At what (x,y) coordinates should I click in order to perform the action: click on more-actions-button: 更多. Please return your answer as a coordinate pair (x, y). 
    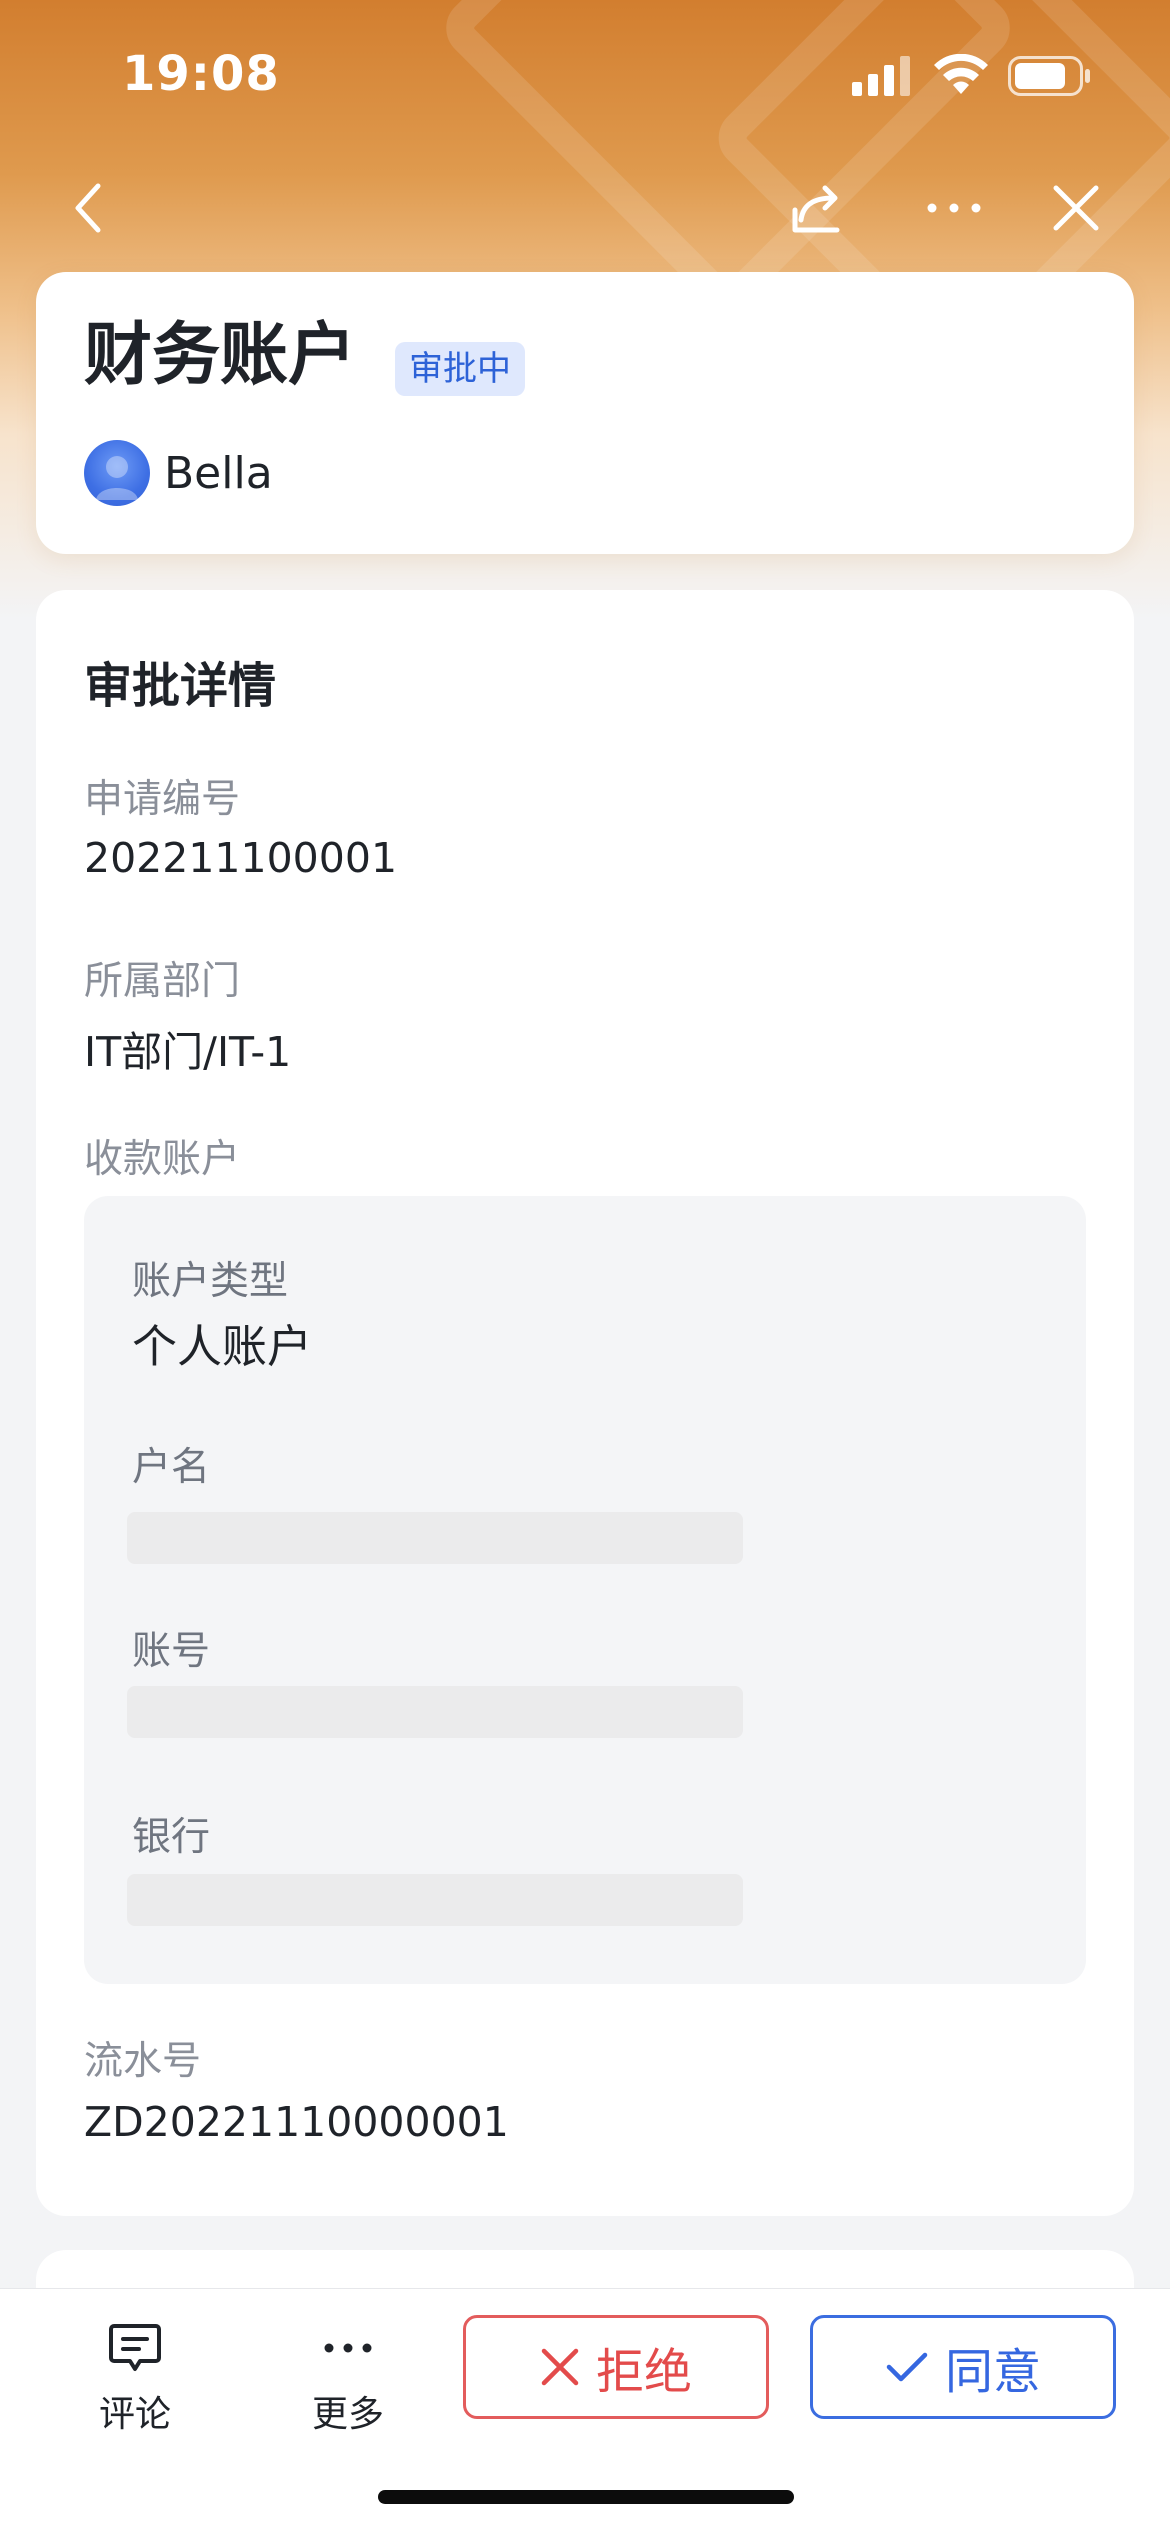
    Looking at the image, I should click on (348, 2382).